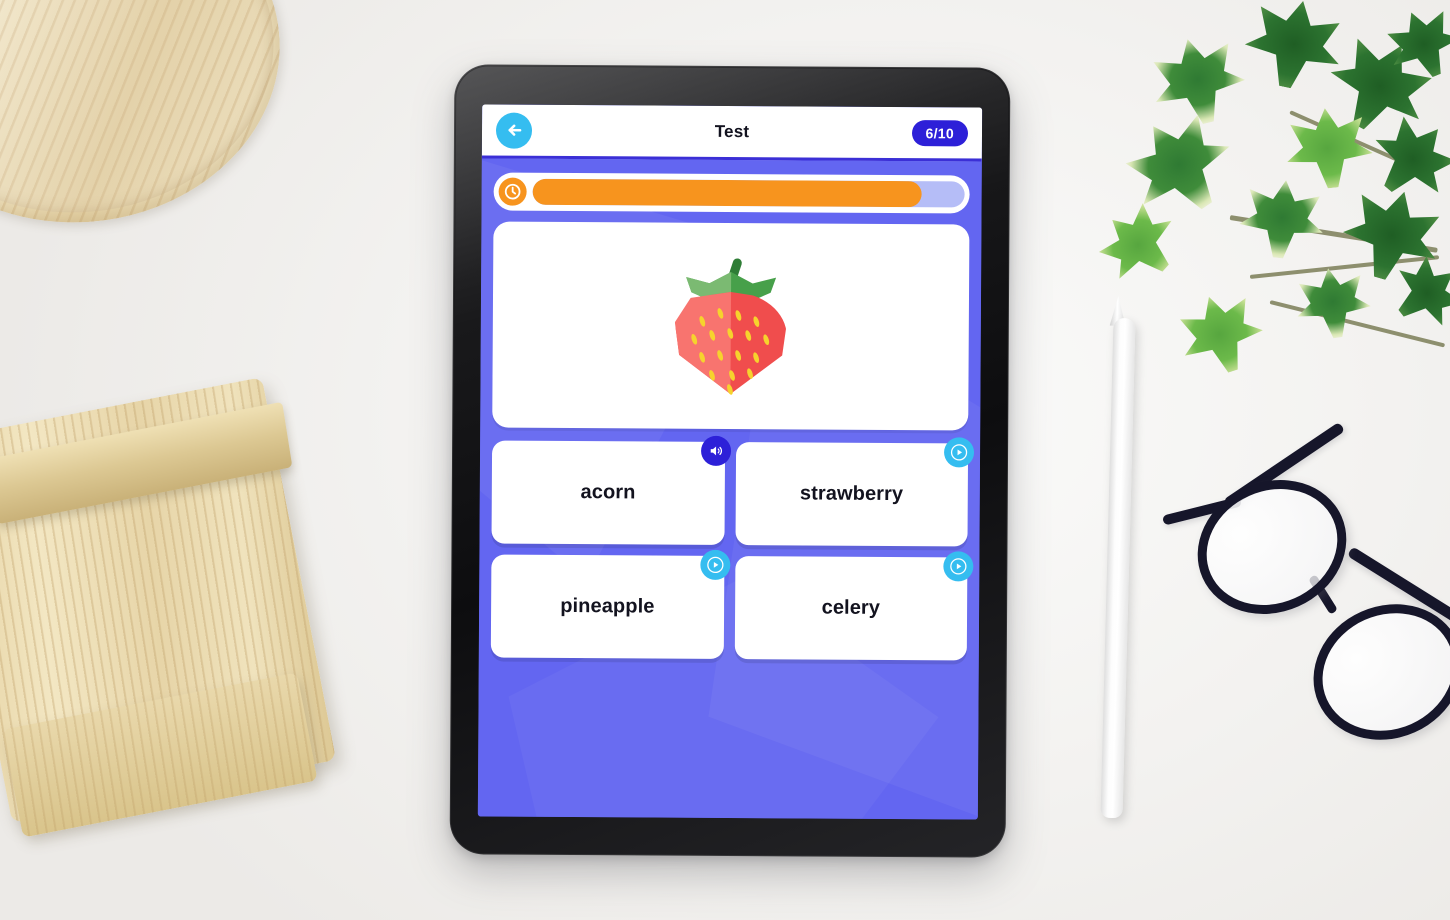  I want to click on answer-options-grid: acorn strawberry pineapple celery, so click(732, 548).